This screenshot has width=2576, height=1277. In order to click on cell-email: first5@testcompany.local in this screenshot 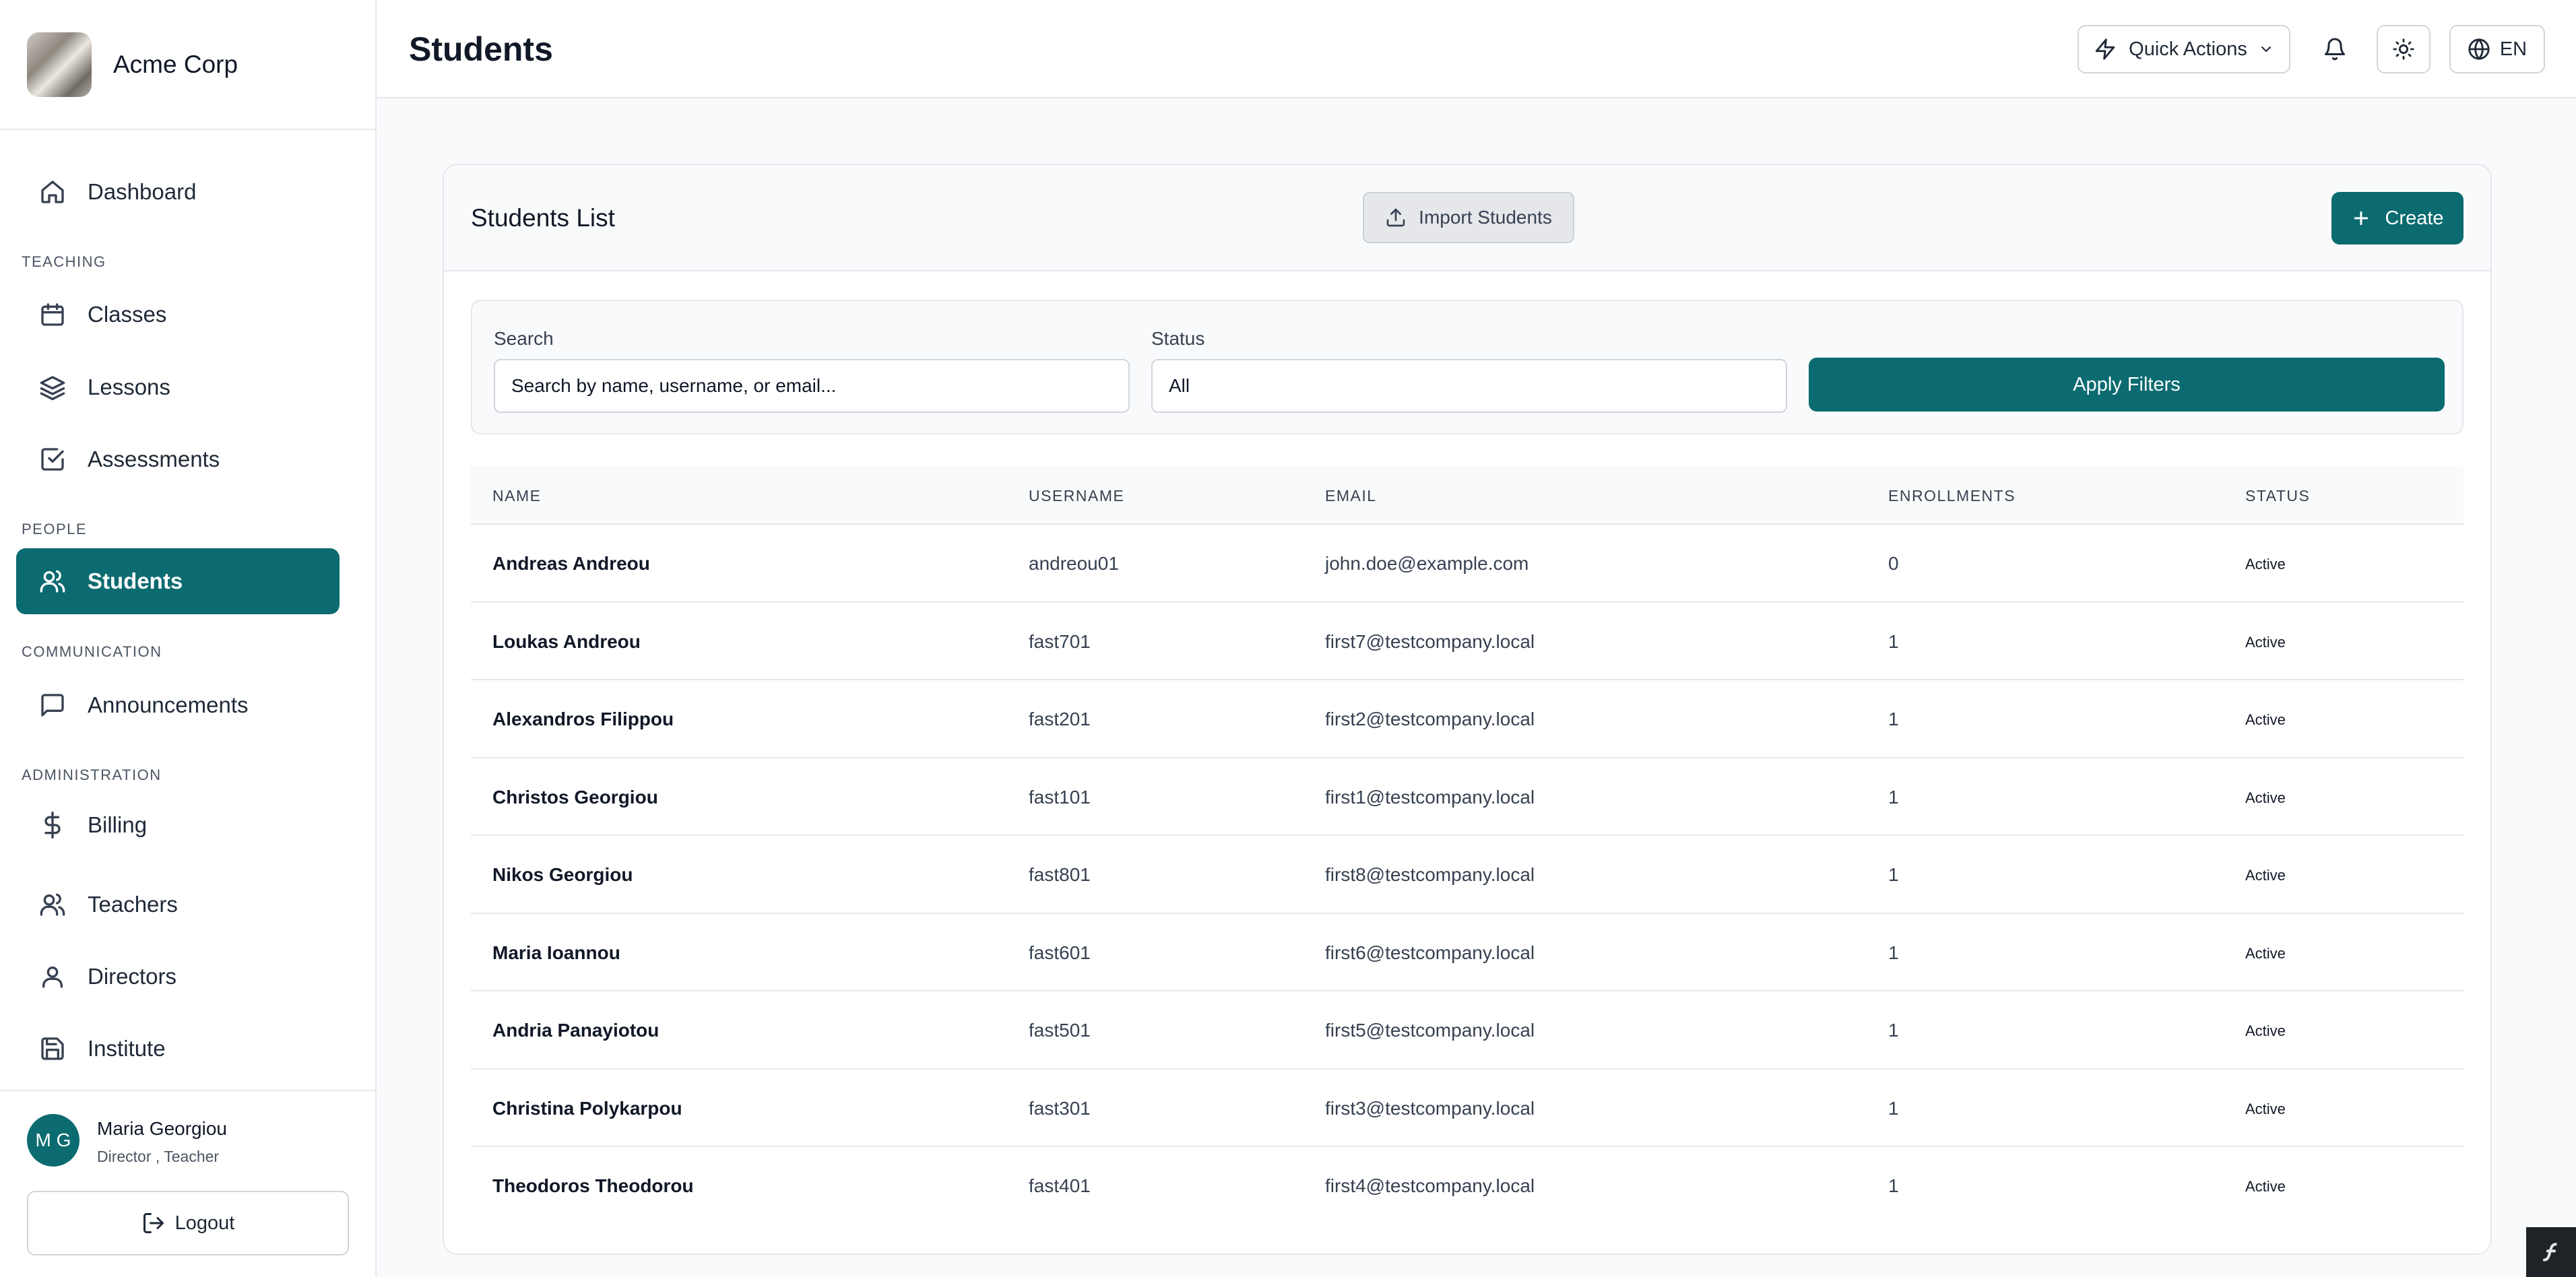, I will do `click(1430, 1030)`.